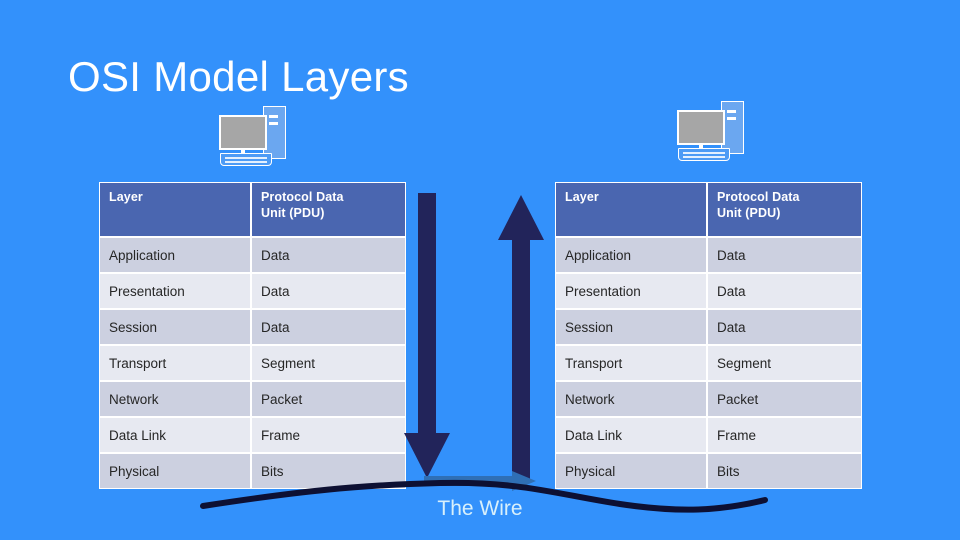 This screenshot has width=960, height=540. I want to click on wire-label: The Wire, so click(480, 508).